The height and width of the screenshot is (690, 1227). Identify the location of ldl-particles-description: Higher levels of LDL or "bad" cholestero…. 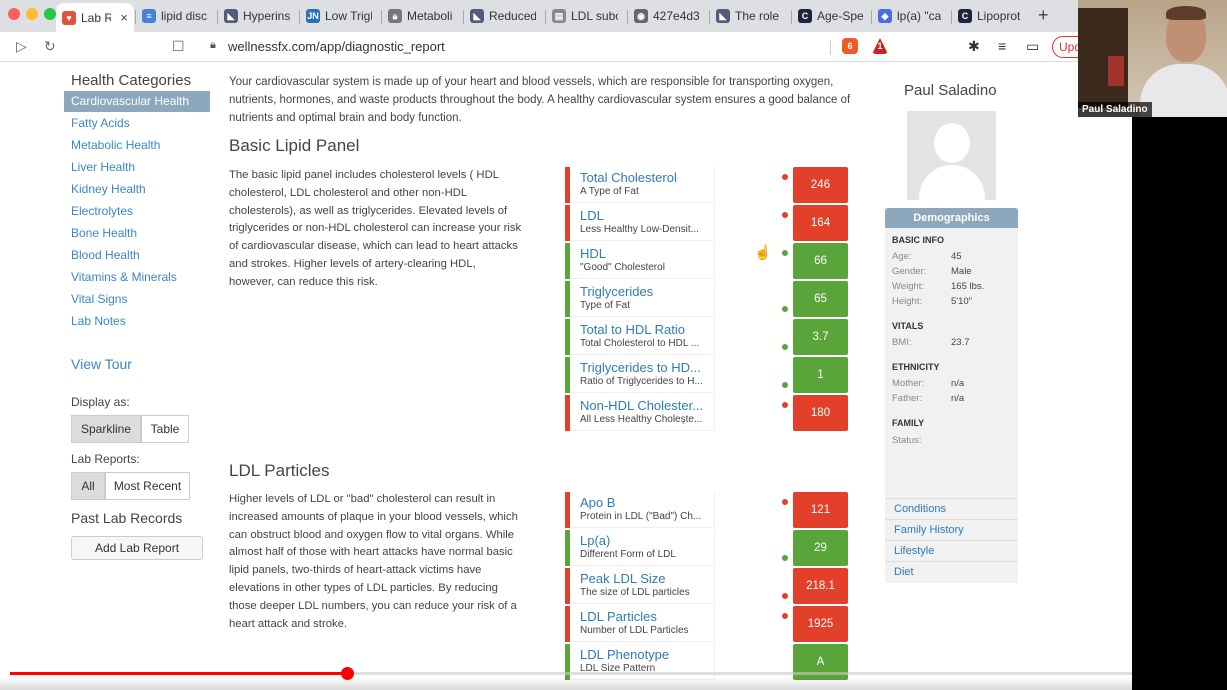
(373, 561).